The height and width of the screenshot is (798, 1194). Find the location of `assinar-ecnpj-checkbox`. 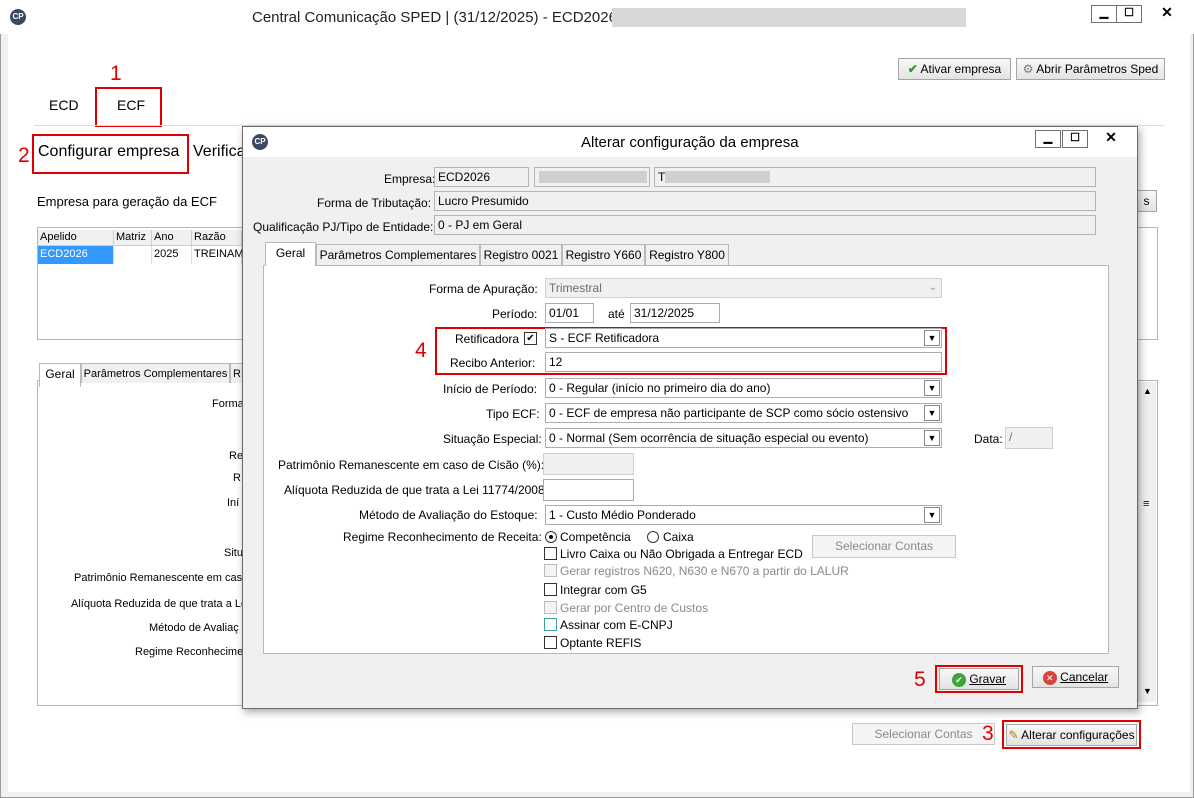

assinar-ecnpj-checkbox is located at coordinates (550, 624).